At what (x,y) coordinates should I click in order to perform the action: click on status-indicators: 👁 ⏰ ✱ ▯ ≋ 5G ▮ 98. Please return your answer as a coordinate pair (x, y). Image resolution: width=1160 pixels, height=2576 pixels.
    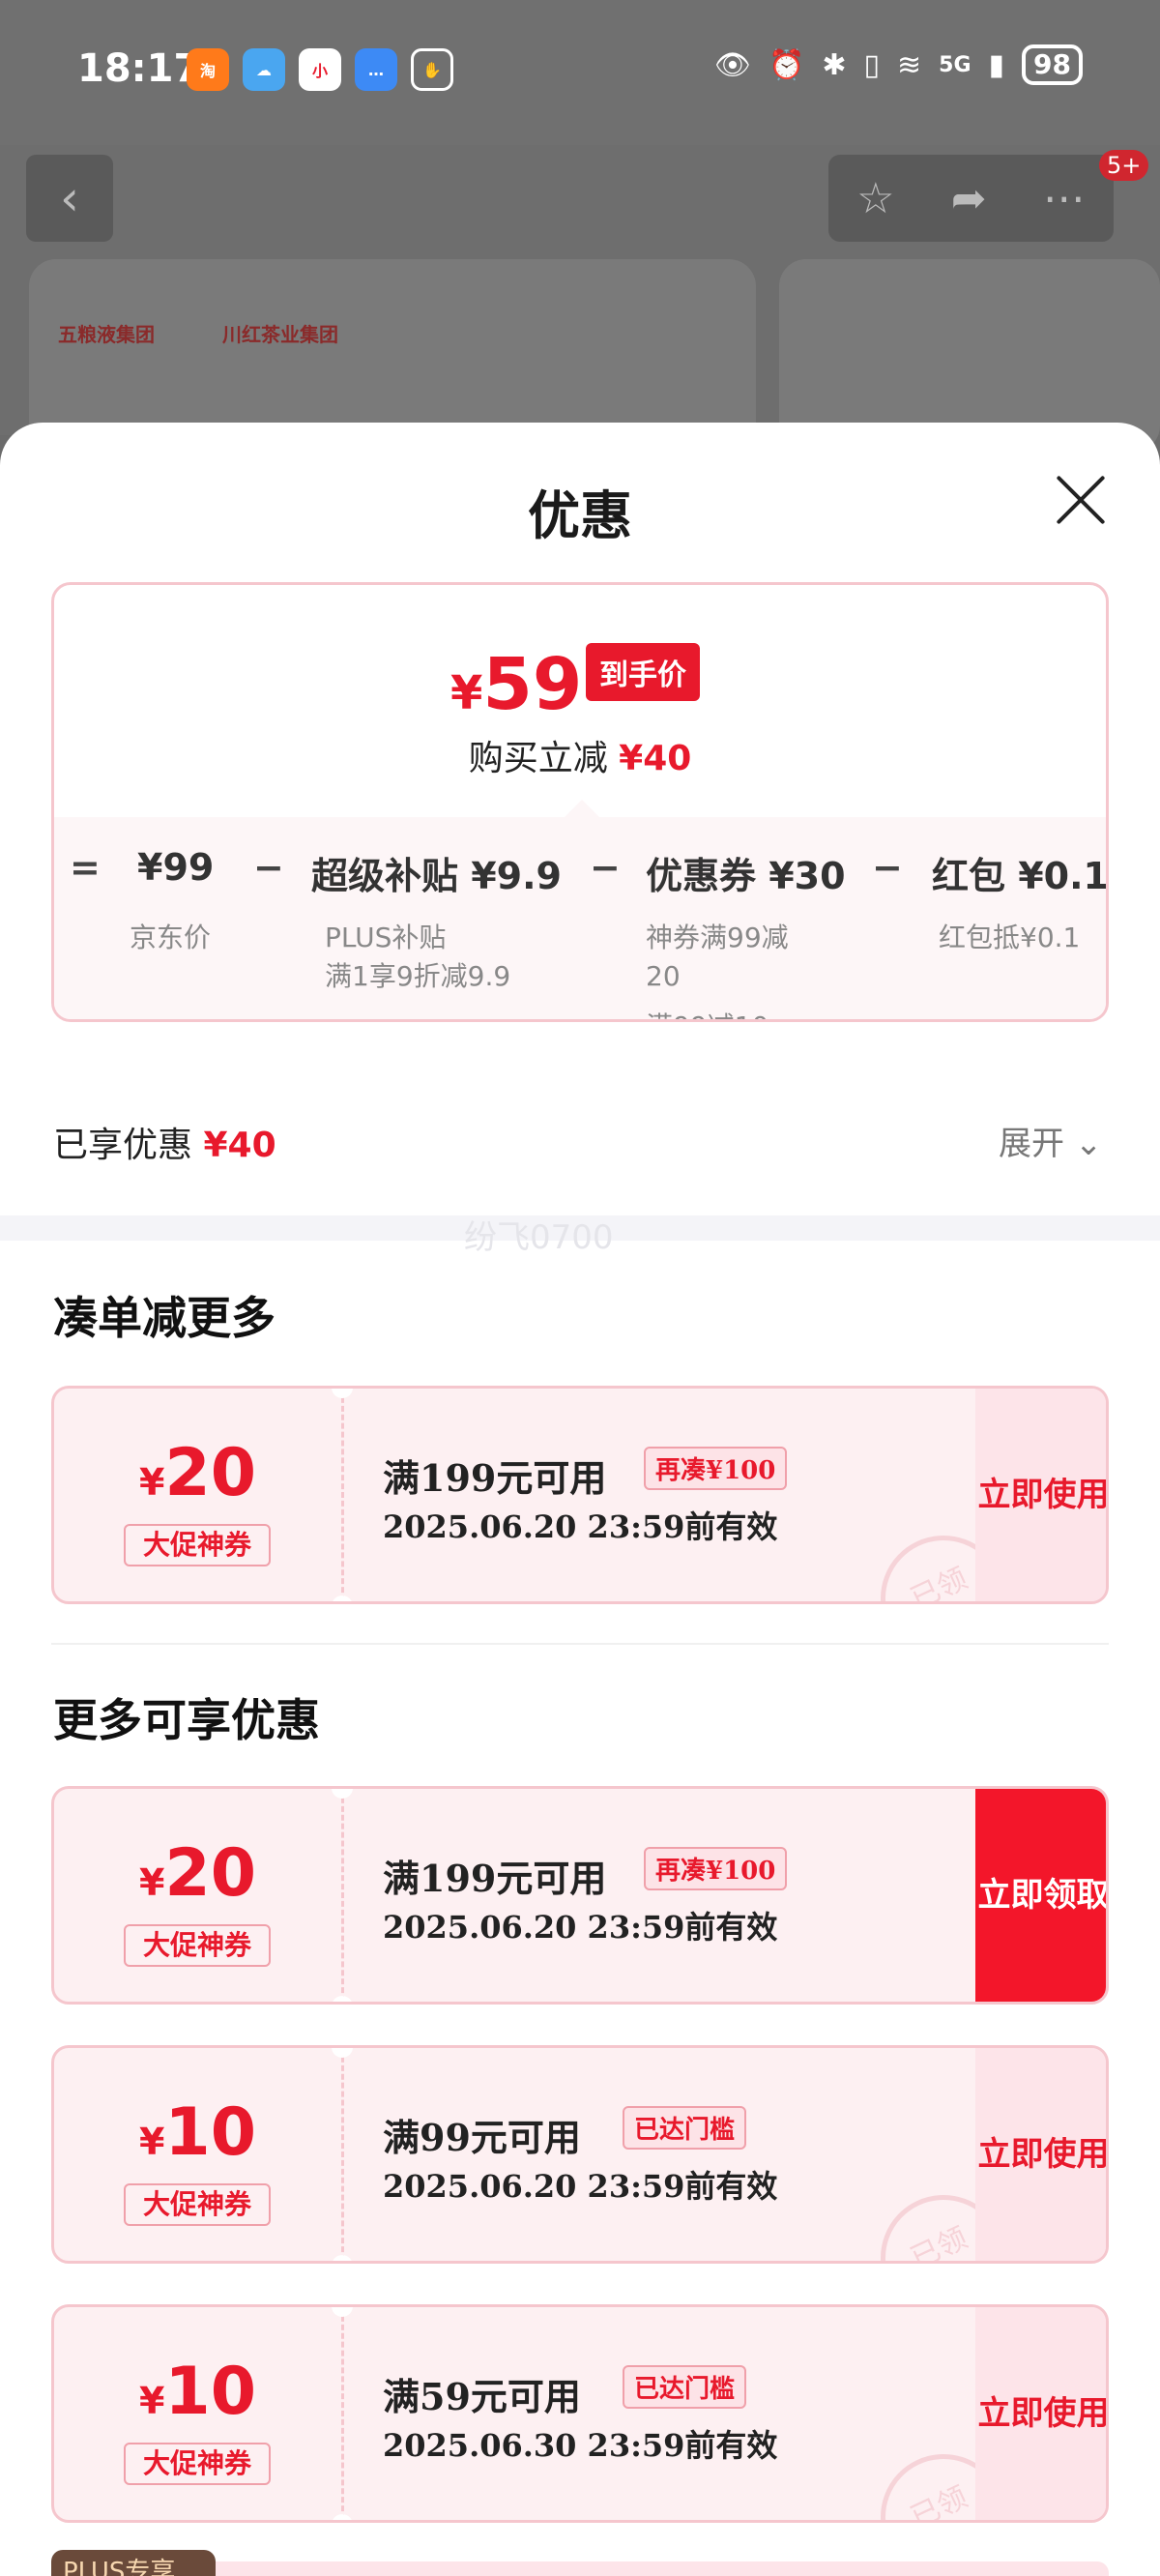
    Looking at the image, I should click on (899, 64).